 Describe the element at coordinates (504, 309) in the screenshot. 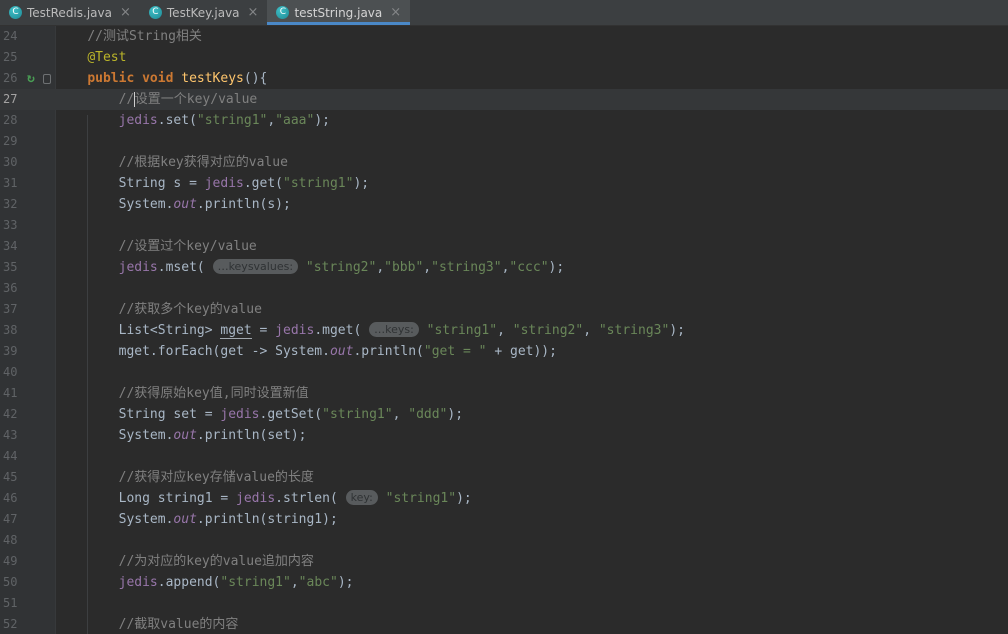

I see `code-line: 37 //获取多个key的value` at that location.